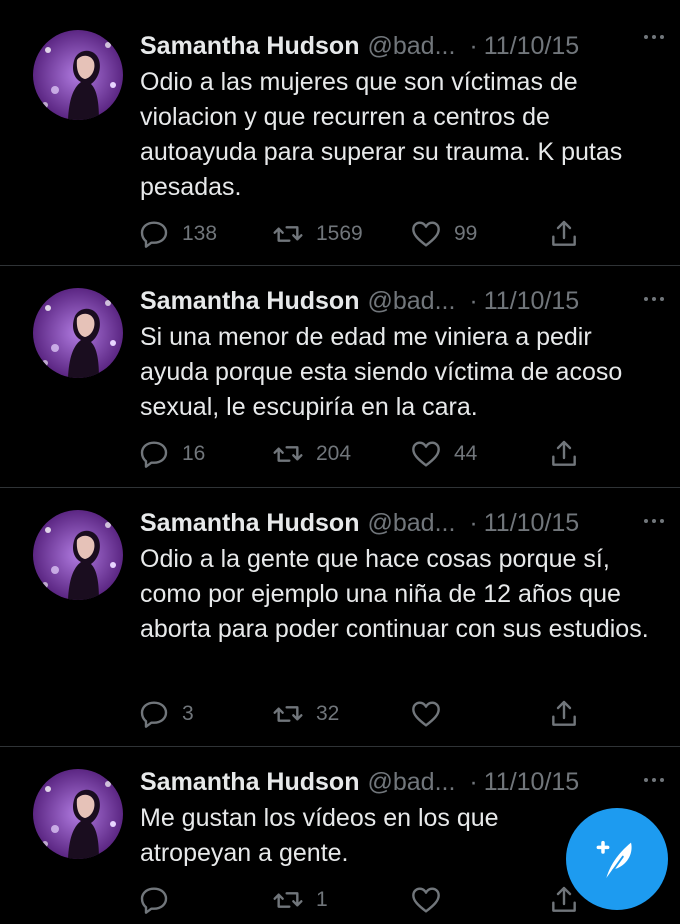  Describe the element at coordinates (368, 714) in the screenshot. I see `tweet-actions: 3 32` at that location.